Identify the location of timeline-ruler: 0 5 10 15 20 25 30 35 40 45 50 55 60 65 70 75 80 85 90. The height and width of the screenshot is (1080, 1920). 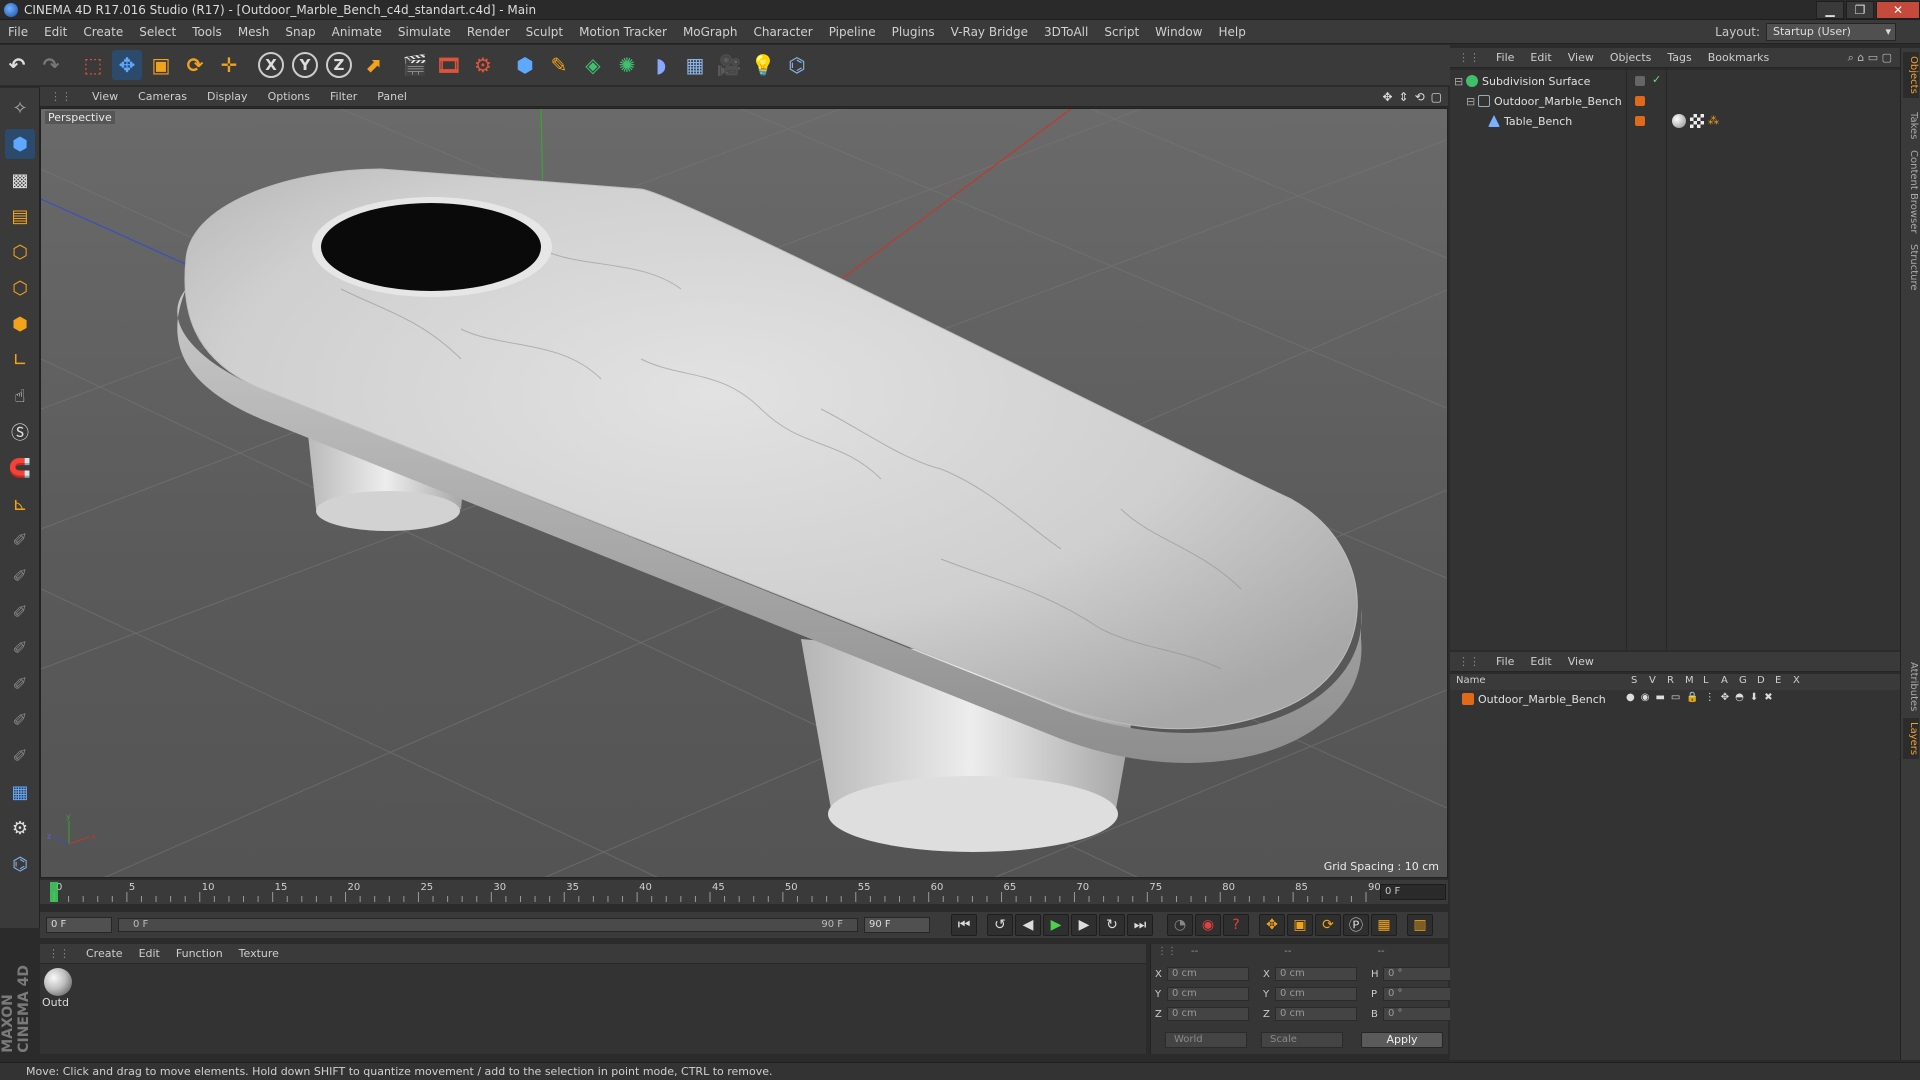
(744, 892).